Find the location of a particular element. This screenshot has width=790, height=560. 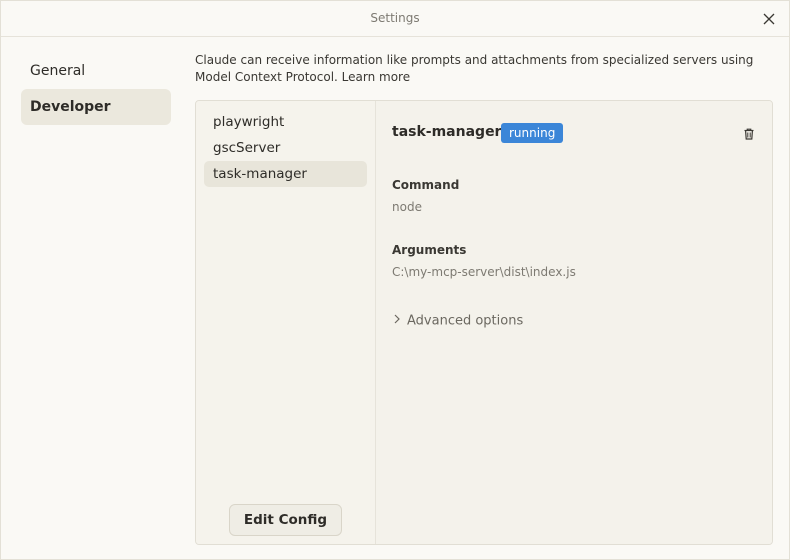

title-bar: Settings is located at coordinates (395, 19).